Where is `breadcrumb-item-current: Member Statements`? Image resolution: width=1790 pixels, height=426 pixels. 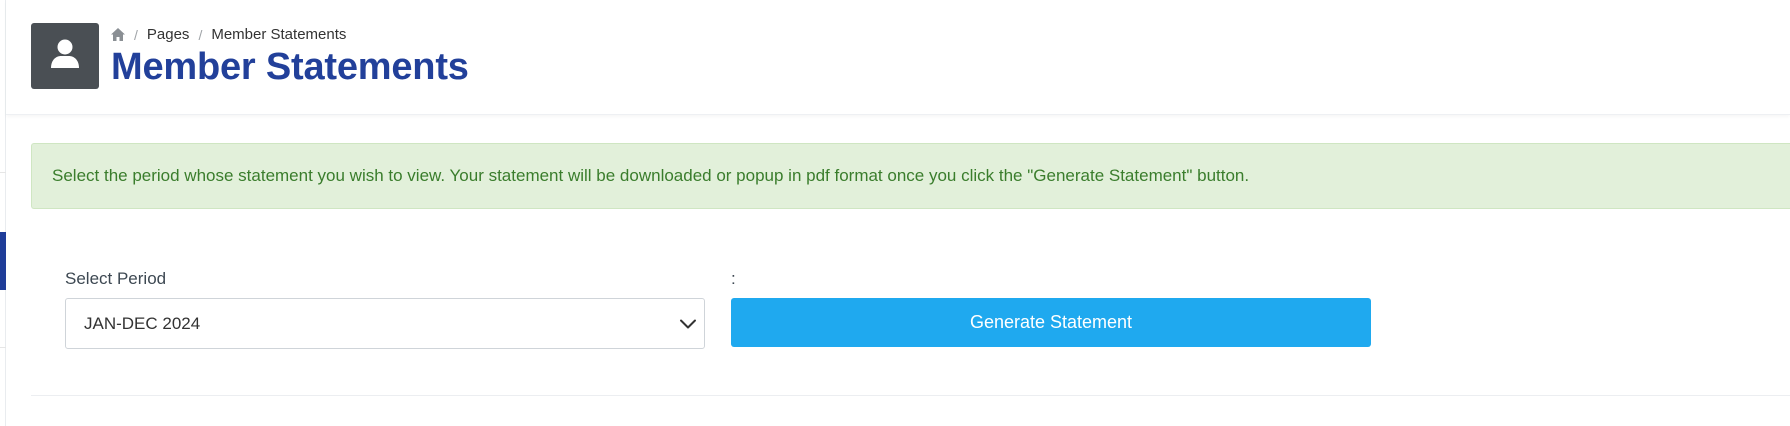 breadcrumb-item-current: Member Statements is located at coordinates (279, 34).